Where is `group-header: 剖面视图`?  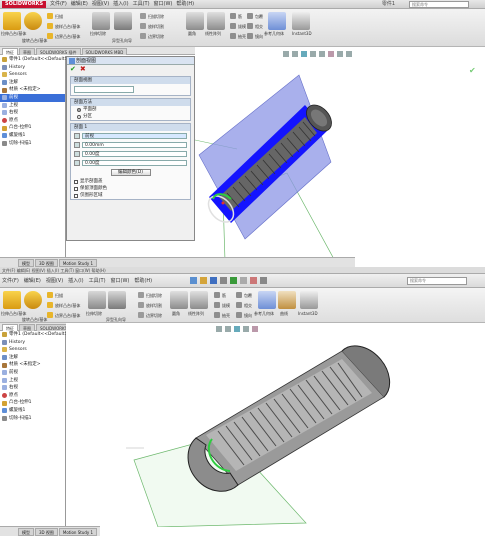
group-header: 剖面视图 is located at coordinates (130, 80).